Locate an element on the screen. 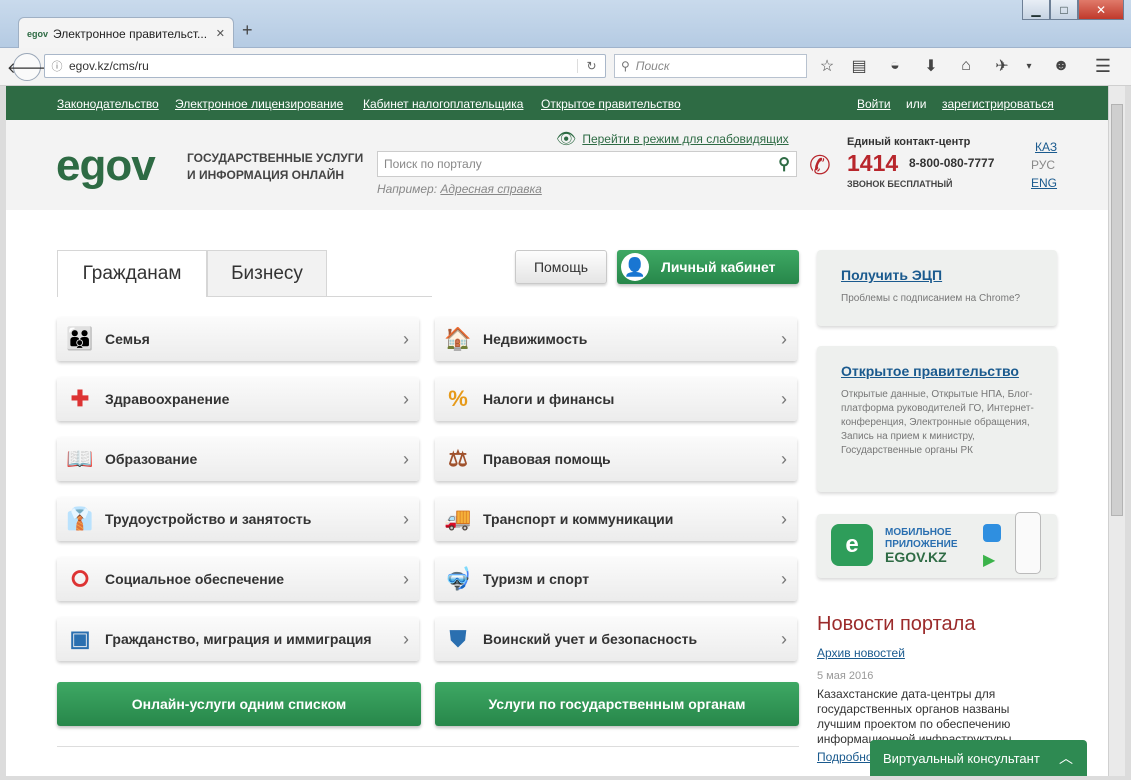 Image resolution: width=1131 pixels, height=780 pixels. search-example: Например: Адресная справка is located at coordinates (459, 189).